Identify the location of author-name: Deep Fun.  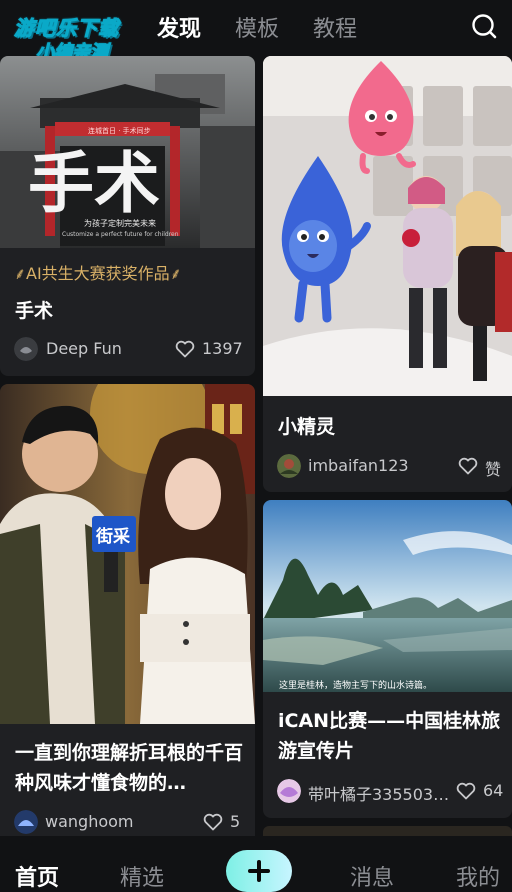
(84, 348).